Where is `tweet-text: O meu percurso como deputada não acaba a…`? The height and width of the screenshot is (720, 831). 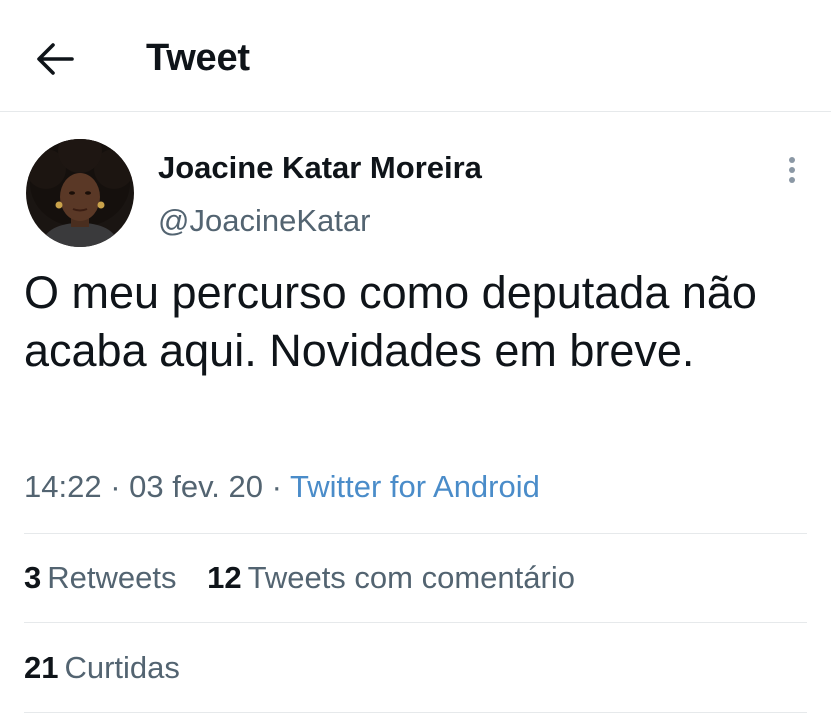
tweet-text: O meu percurso como deputada não acaba a… is located at coordinates (390, 321).